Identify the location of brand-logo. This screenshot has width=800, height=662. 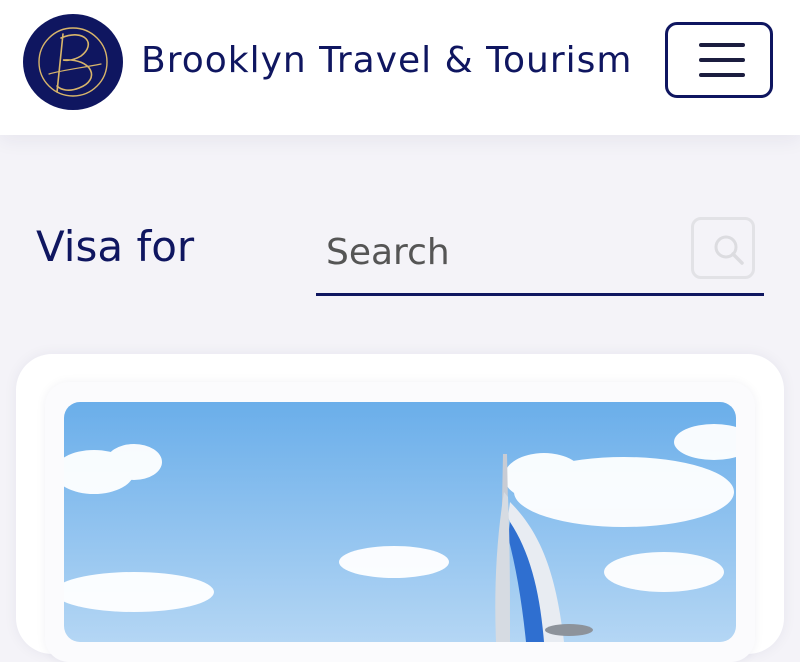
(73, 62).